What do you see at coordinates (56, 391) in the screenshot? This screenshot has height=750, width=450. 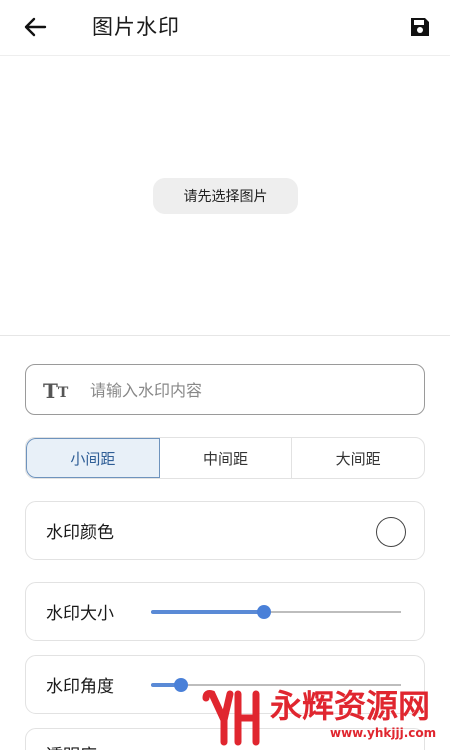 I see `text-size-icon: TT` at bounding box center [56, 391].